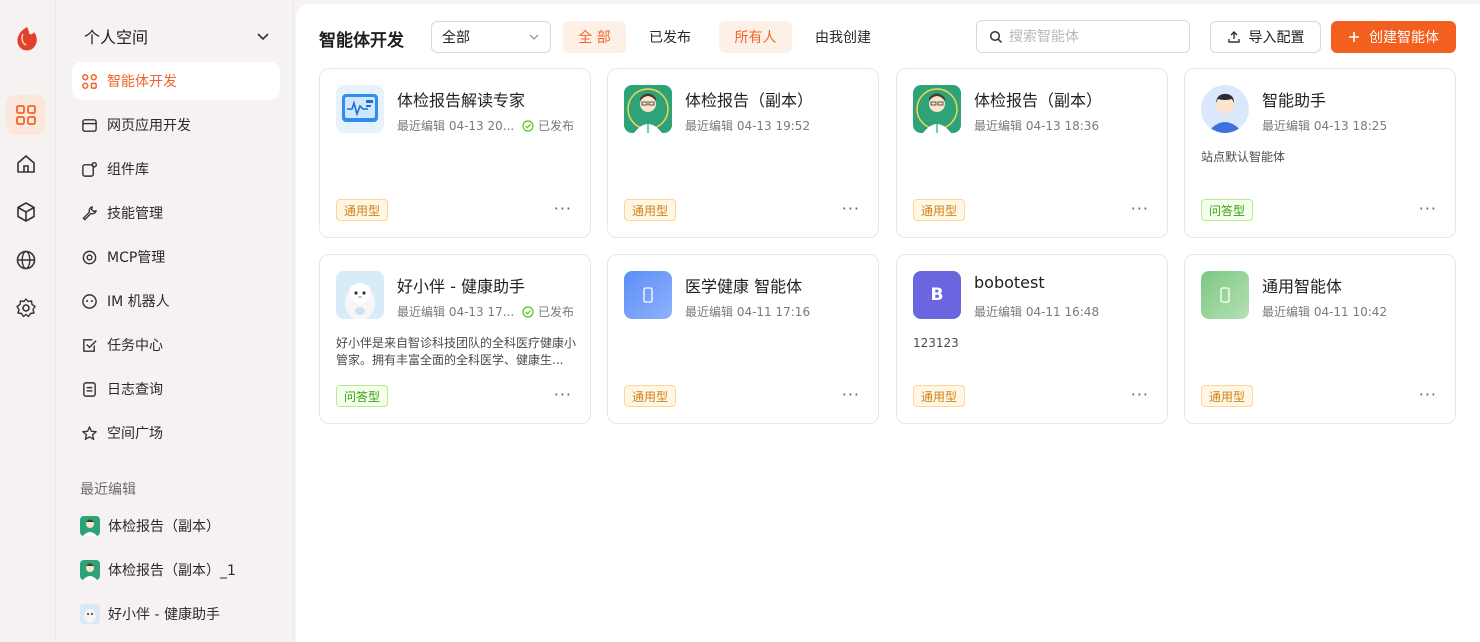 The height and width of the screenshot is (642, 1480). Describe the element at coordinates (164, 527) in the screenshot. I see `recent-item-label: 体检报告（副本）` at that location.